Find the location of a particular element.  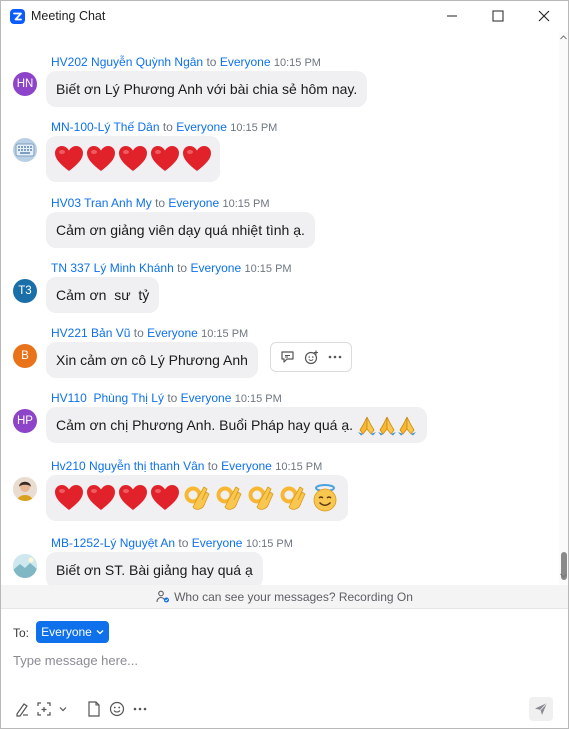

send-icon is located at coordinates (541, 708).